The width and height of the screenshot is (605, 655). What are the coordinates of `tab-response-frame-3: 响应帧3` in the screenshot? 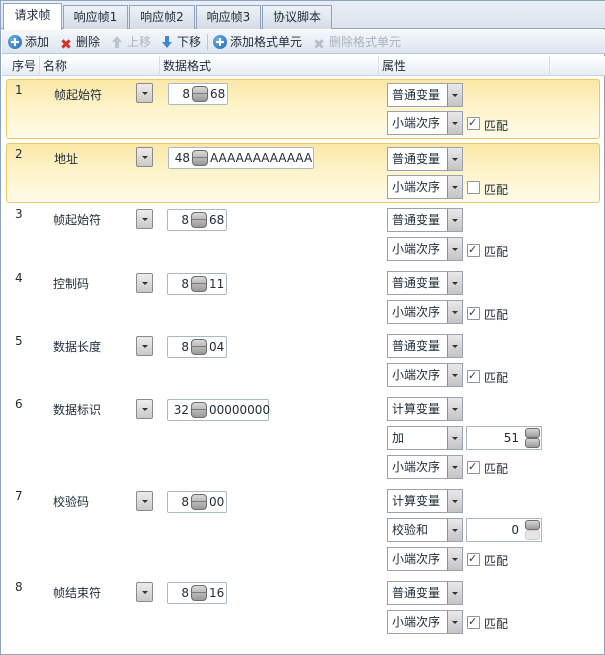 It's located at (228, 17).